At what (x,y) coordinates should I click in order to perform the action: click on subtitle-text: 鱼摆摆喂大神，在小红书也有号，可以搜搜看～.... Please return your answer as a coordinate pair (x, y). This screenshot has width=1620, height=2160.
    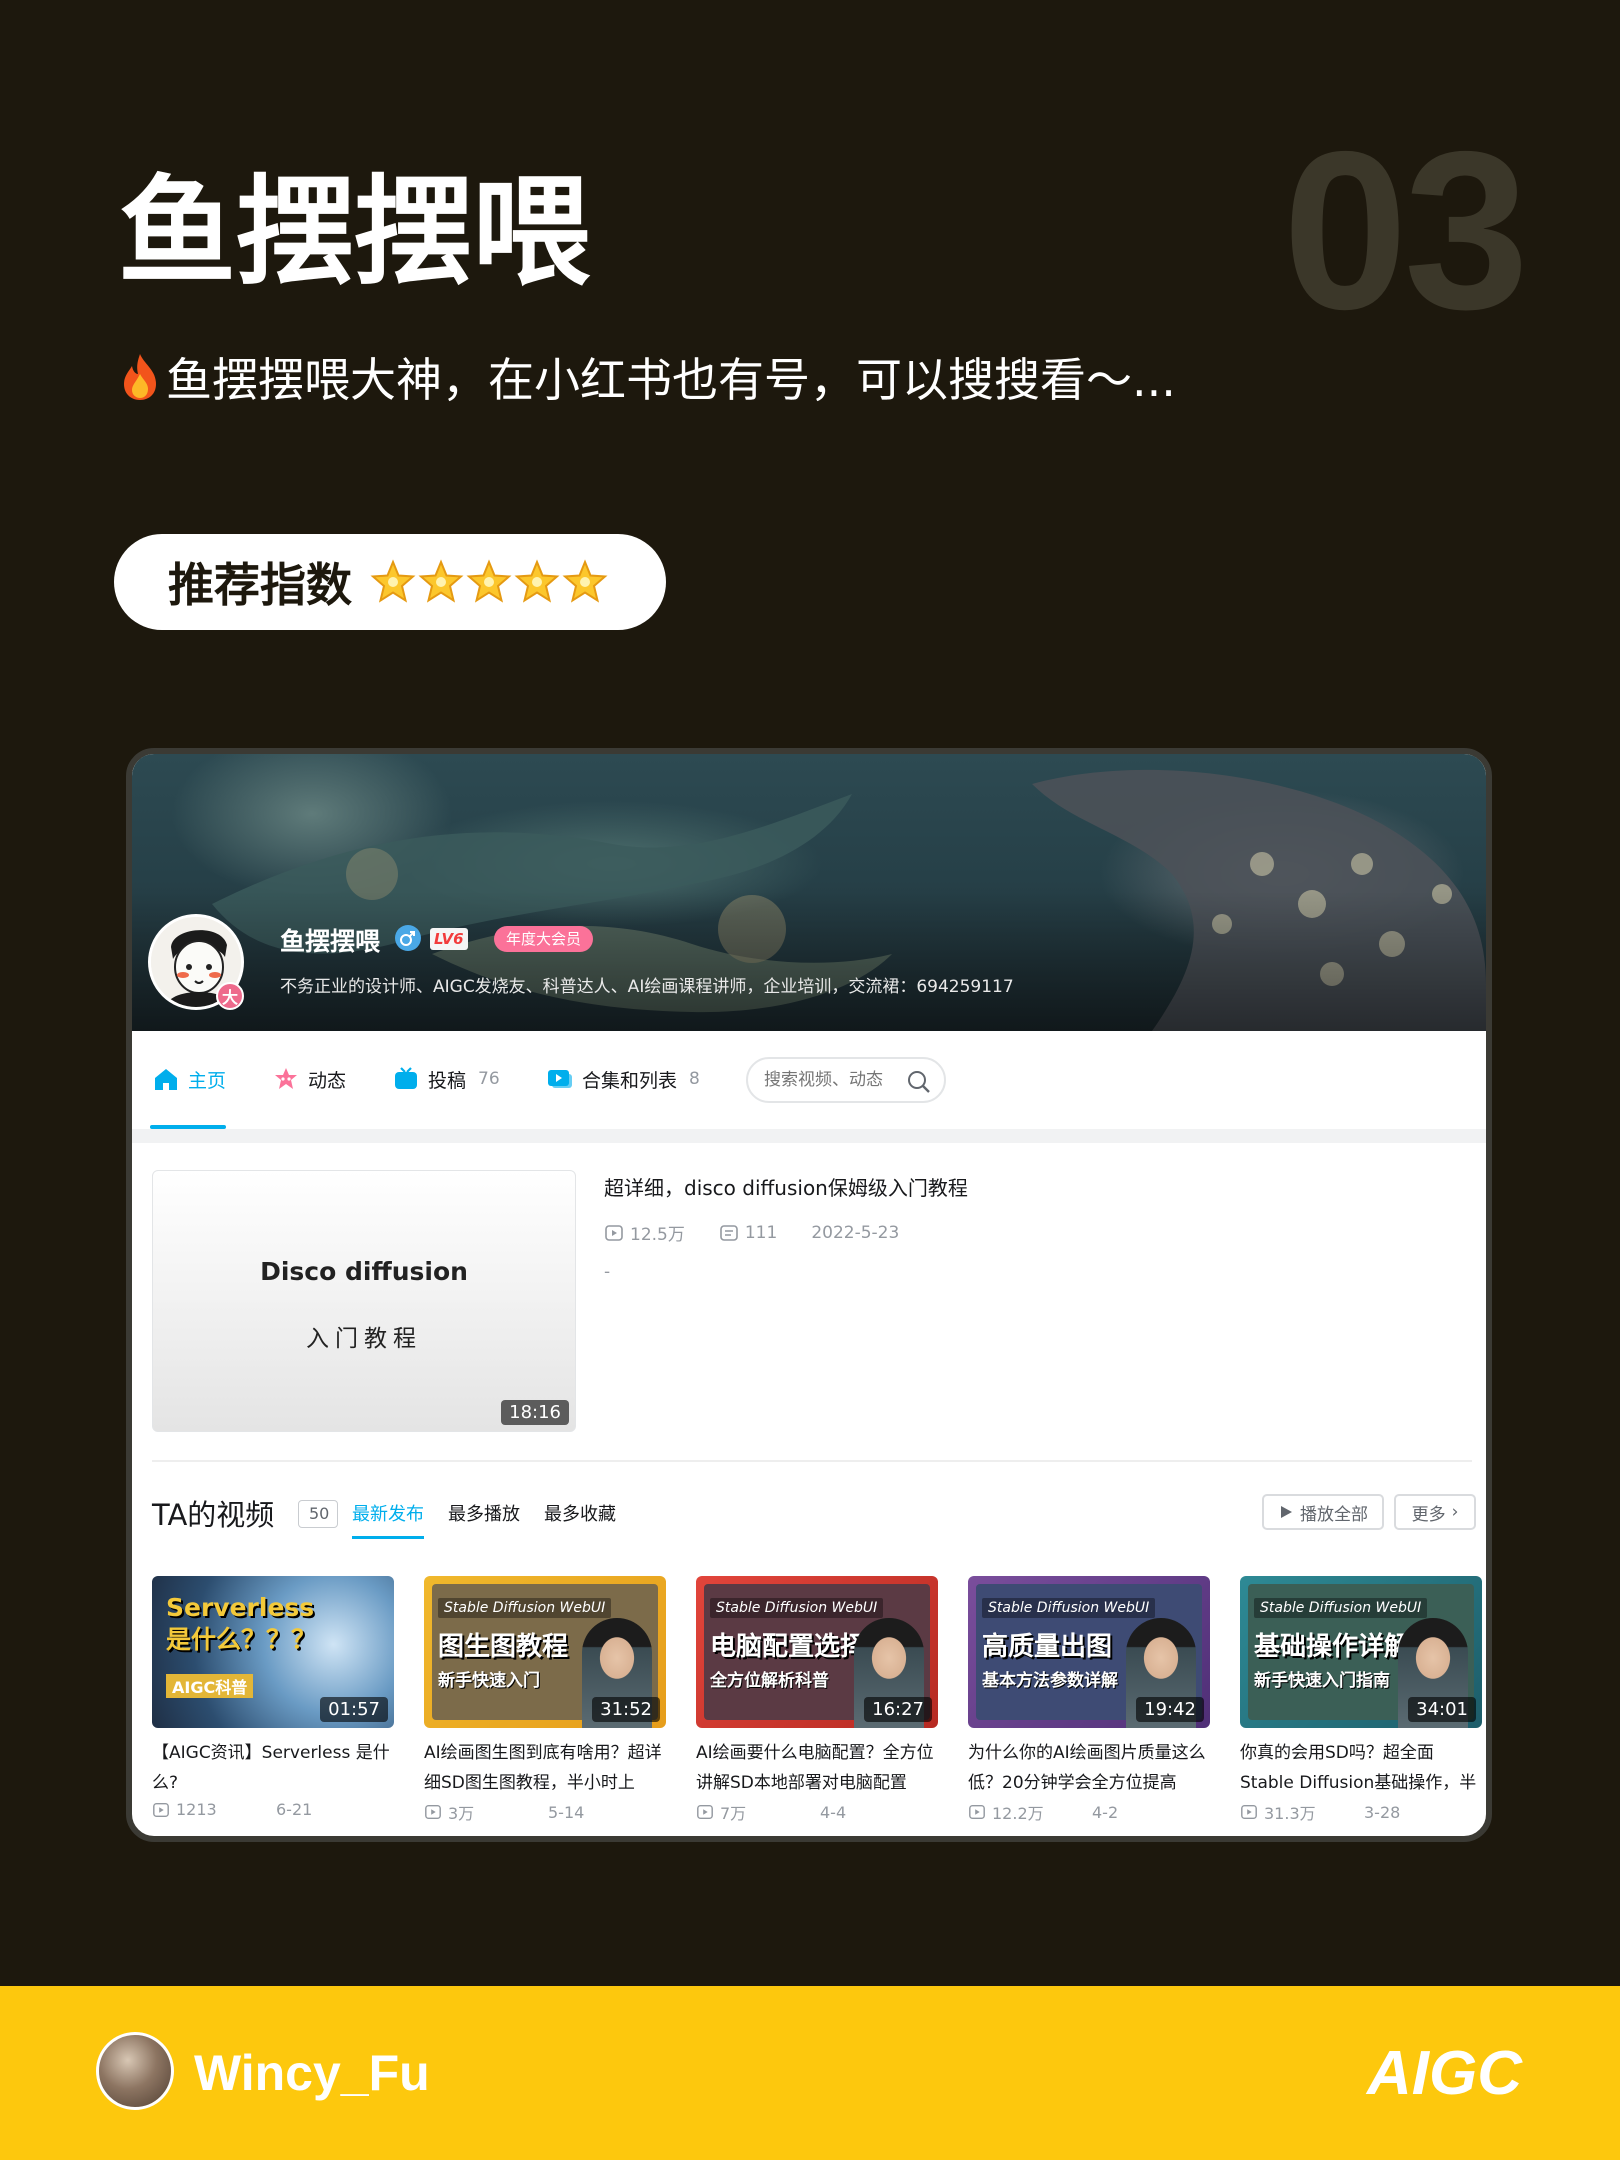
    Looking at the image, I should click on (671, 380).